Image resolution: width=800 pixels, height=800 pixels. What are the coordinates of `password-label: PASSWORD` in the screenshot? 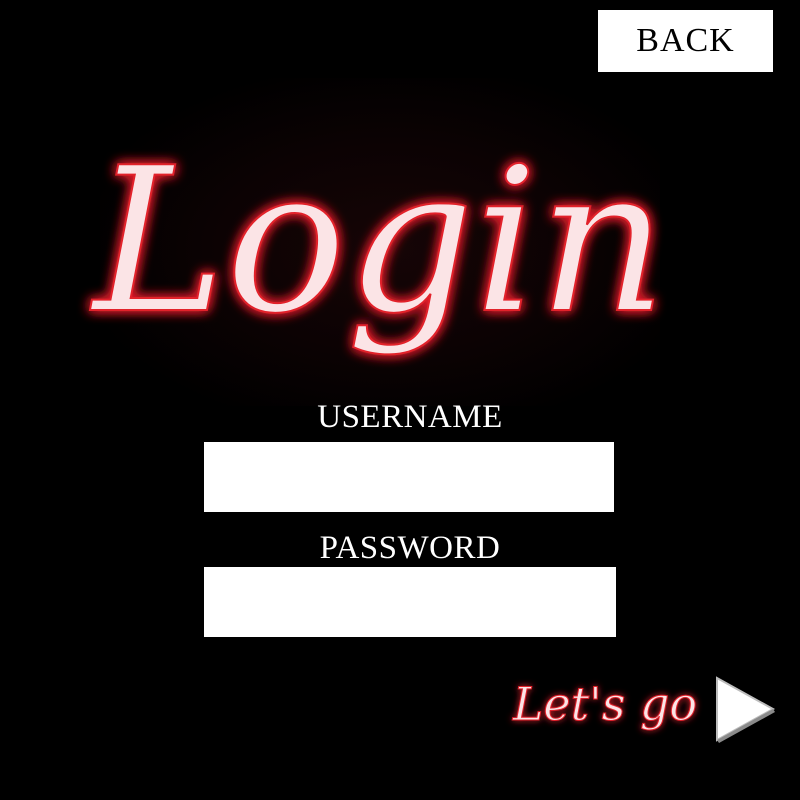 It's located at (410, 548).